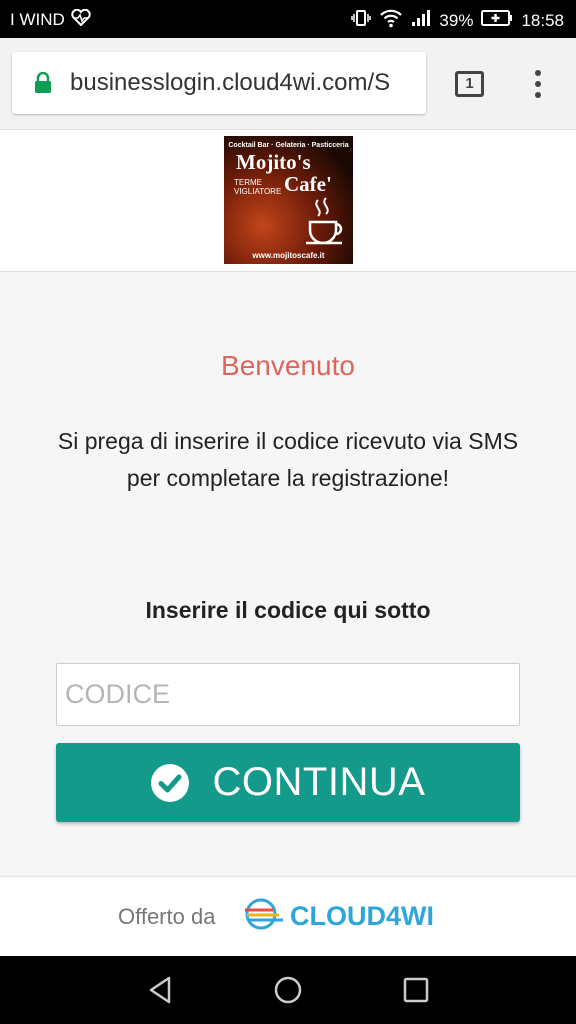 This screenshot has width=576, height=1024. What do you see at coordinates (288, 694) in the screenshot?
I see `code-input` at bounding box center [288, 694].